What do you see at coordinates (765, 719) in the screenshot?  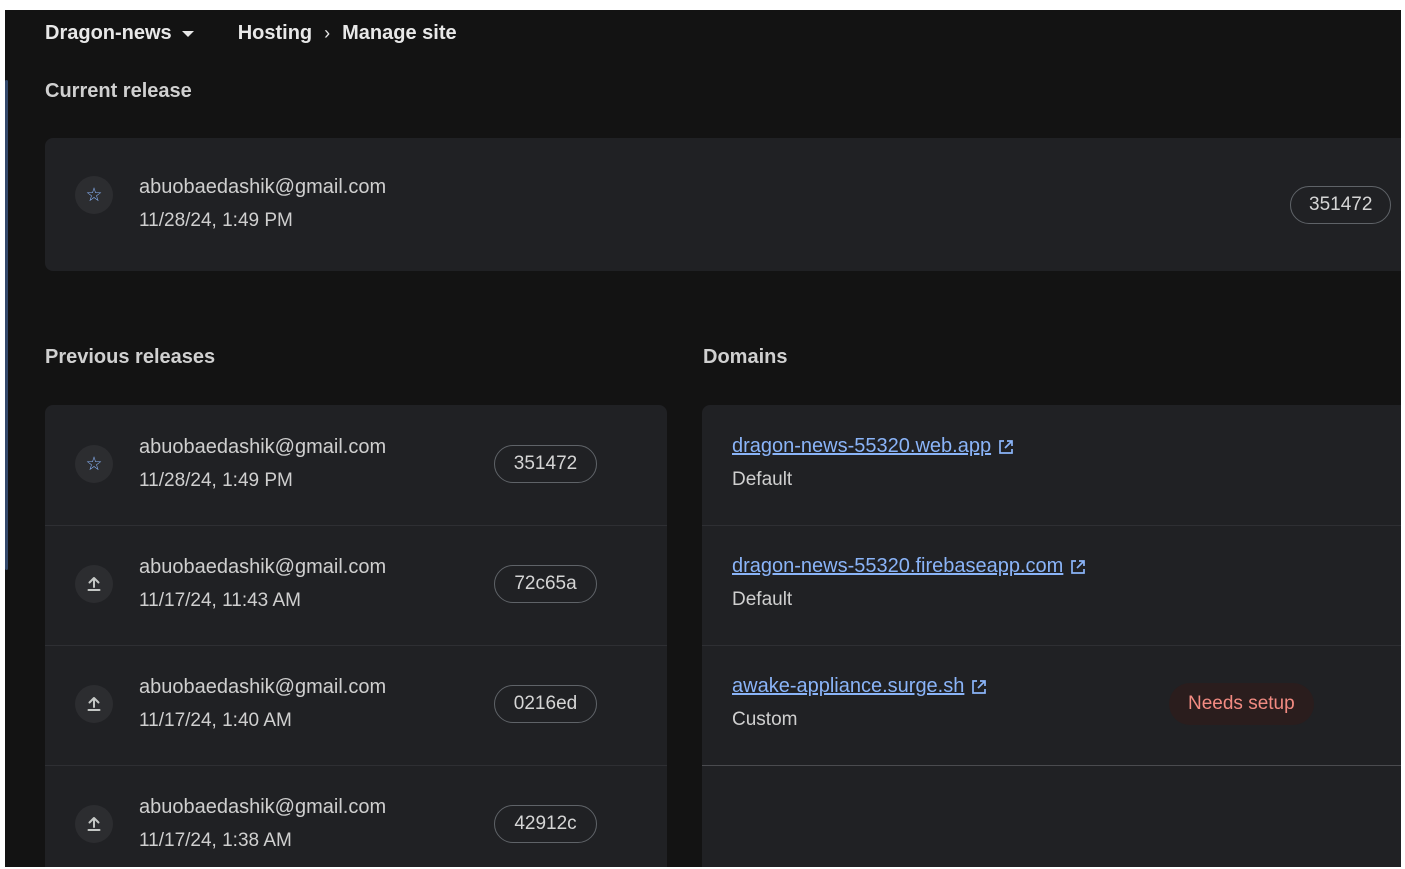 I see `domain-type: Custom` at bounding box center [765, 719].